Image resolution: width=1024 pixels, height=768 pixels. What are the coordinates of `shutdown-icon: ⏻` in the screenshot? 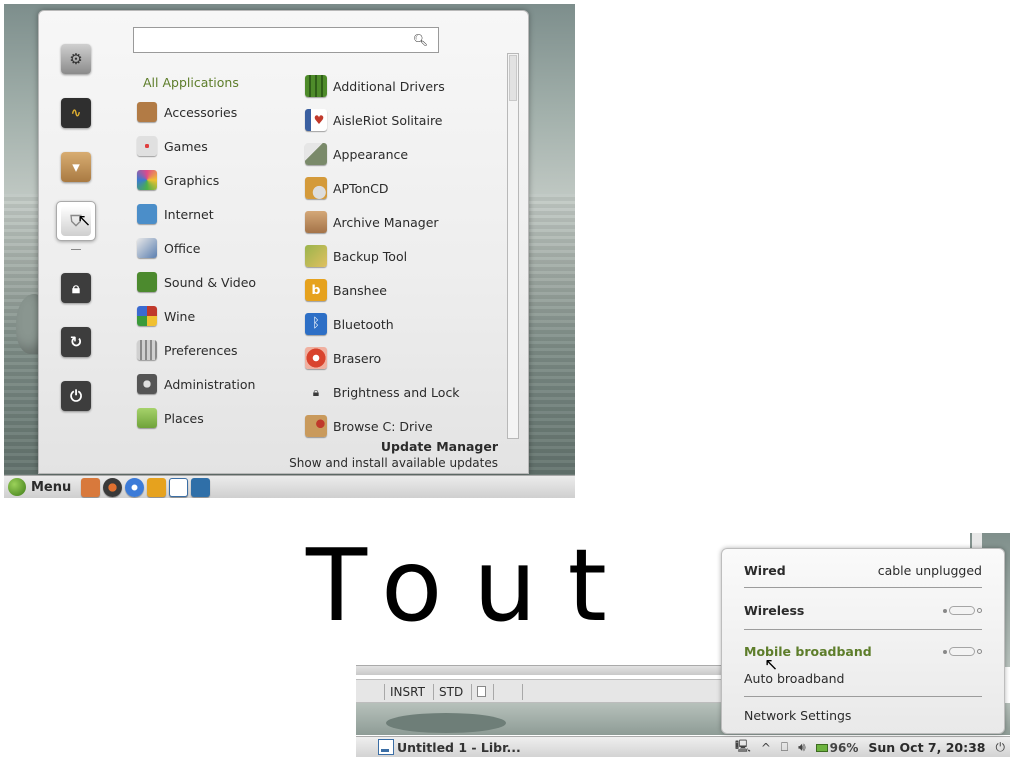 It's located at (76, 396).